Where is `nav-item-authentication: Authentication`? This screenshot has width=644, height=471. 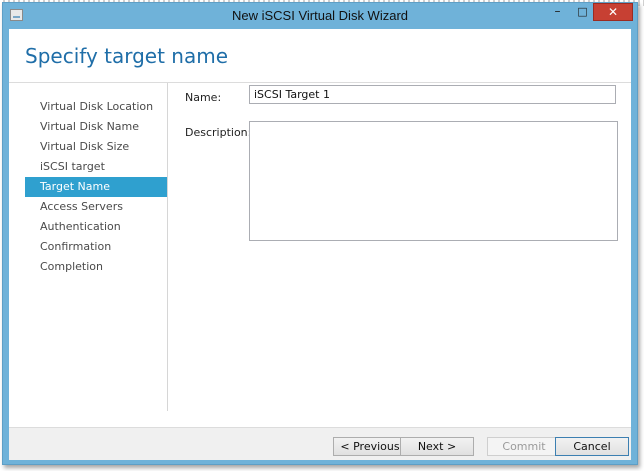
nav-item-authentication: Authentication is located at coordinates (96, 227).